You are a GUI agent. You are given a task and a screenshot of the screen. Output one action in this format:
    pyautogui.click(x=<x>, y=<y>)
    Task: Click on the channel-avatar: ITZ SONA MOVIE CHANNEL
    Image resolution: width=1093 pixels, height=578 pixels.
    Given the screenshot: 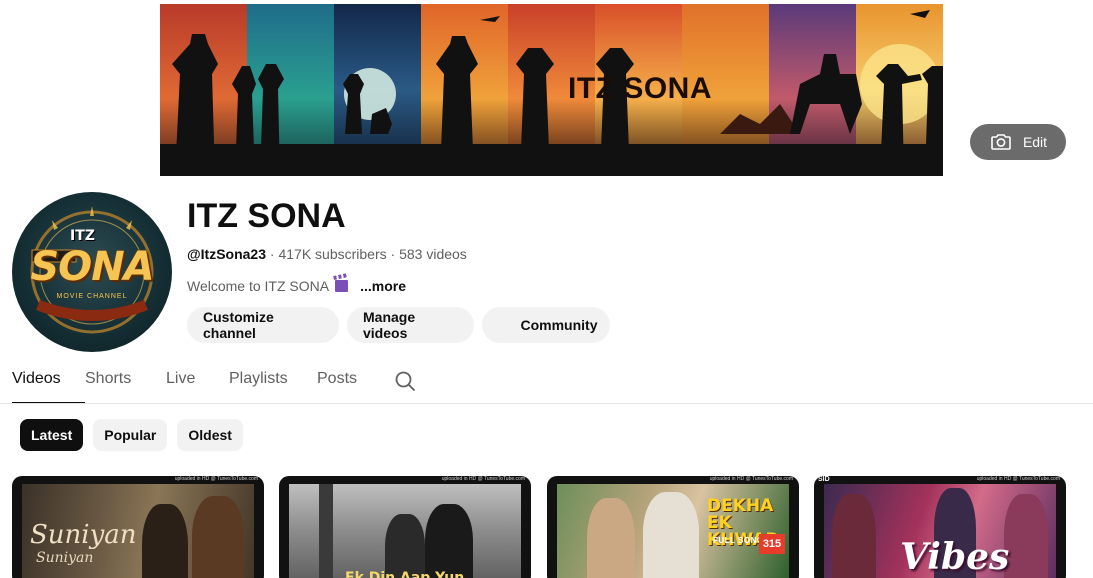 What is the action you would take?
    pyautogui.click(x=92, y=272)
    